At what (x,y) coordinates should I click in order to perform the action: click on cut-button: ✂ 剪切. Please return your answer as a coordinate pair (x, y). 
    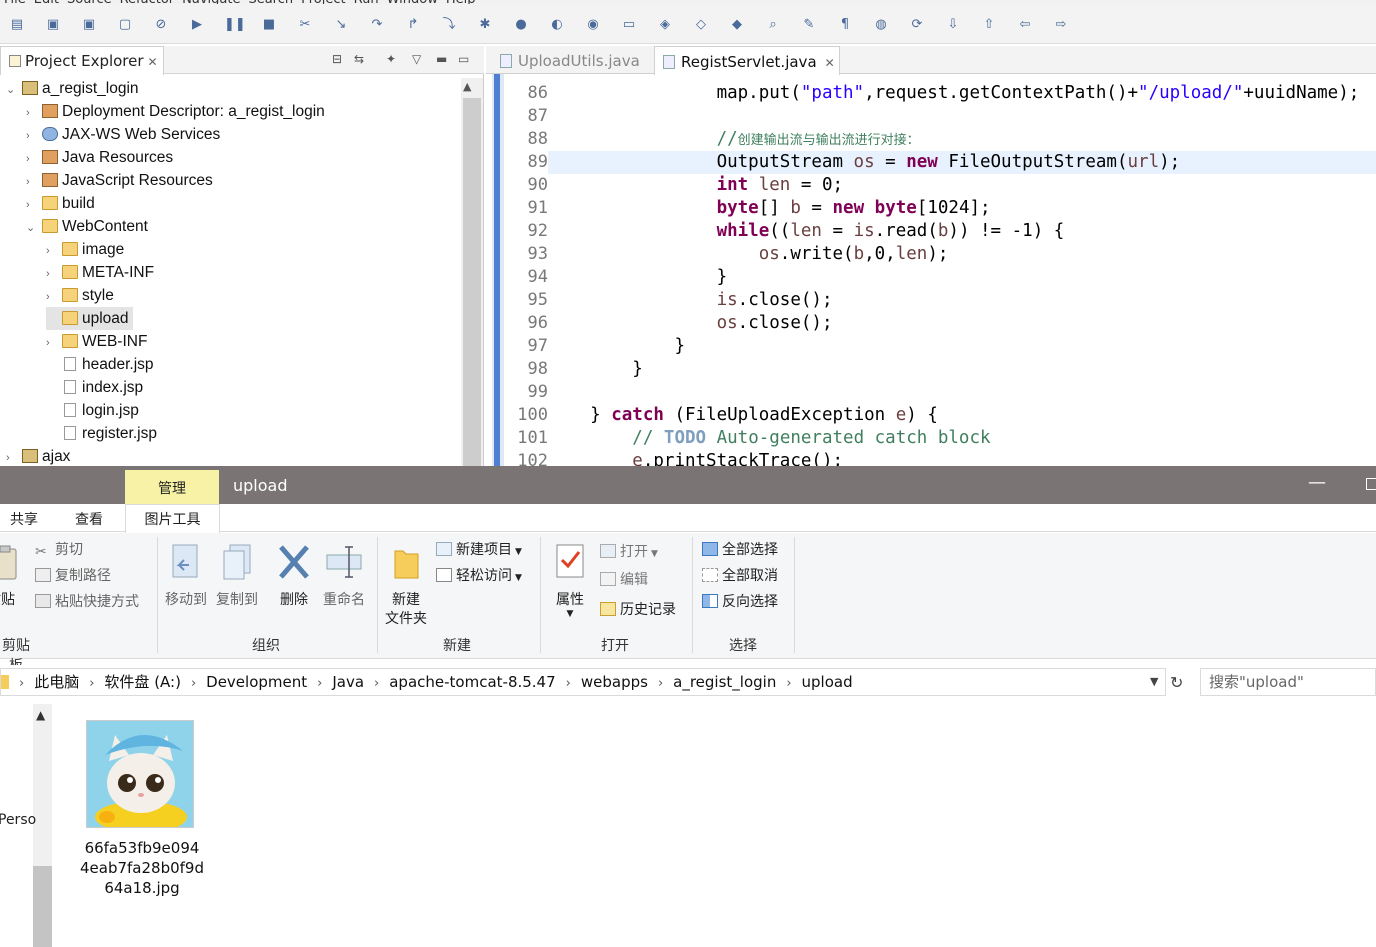
    Looking at the image, I should click on (59, 550).